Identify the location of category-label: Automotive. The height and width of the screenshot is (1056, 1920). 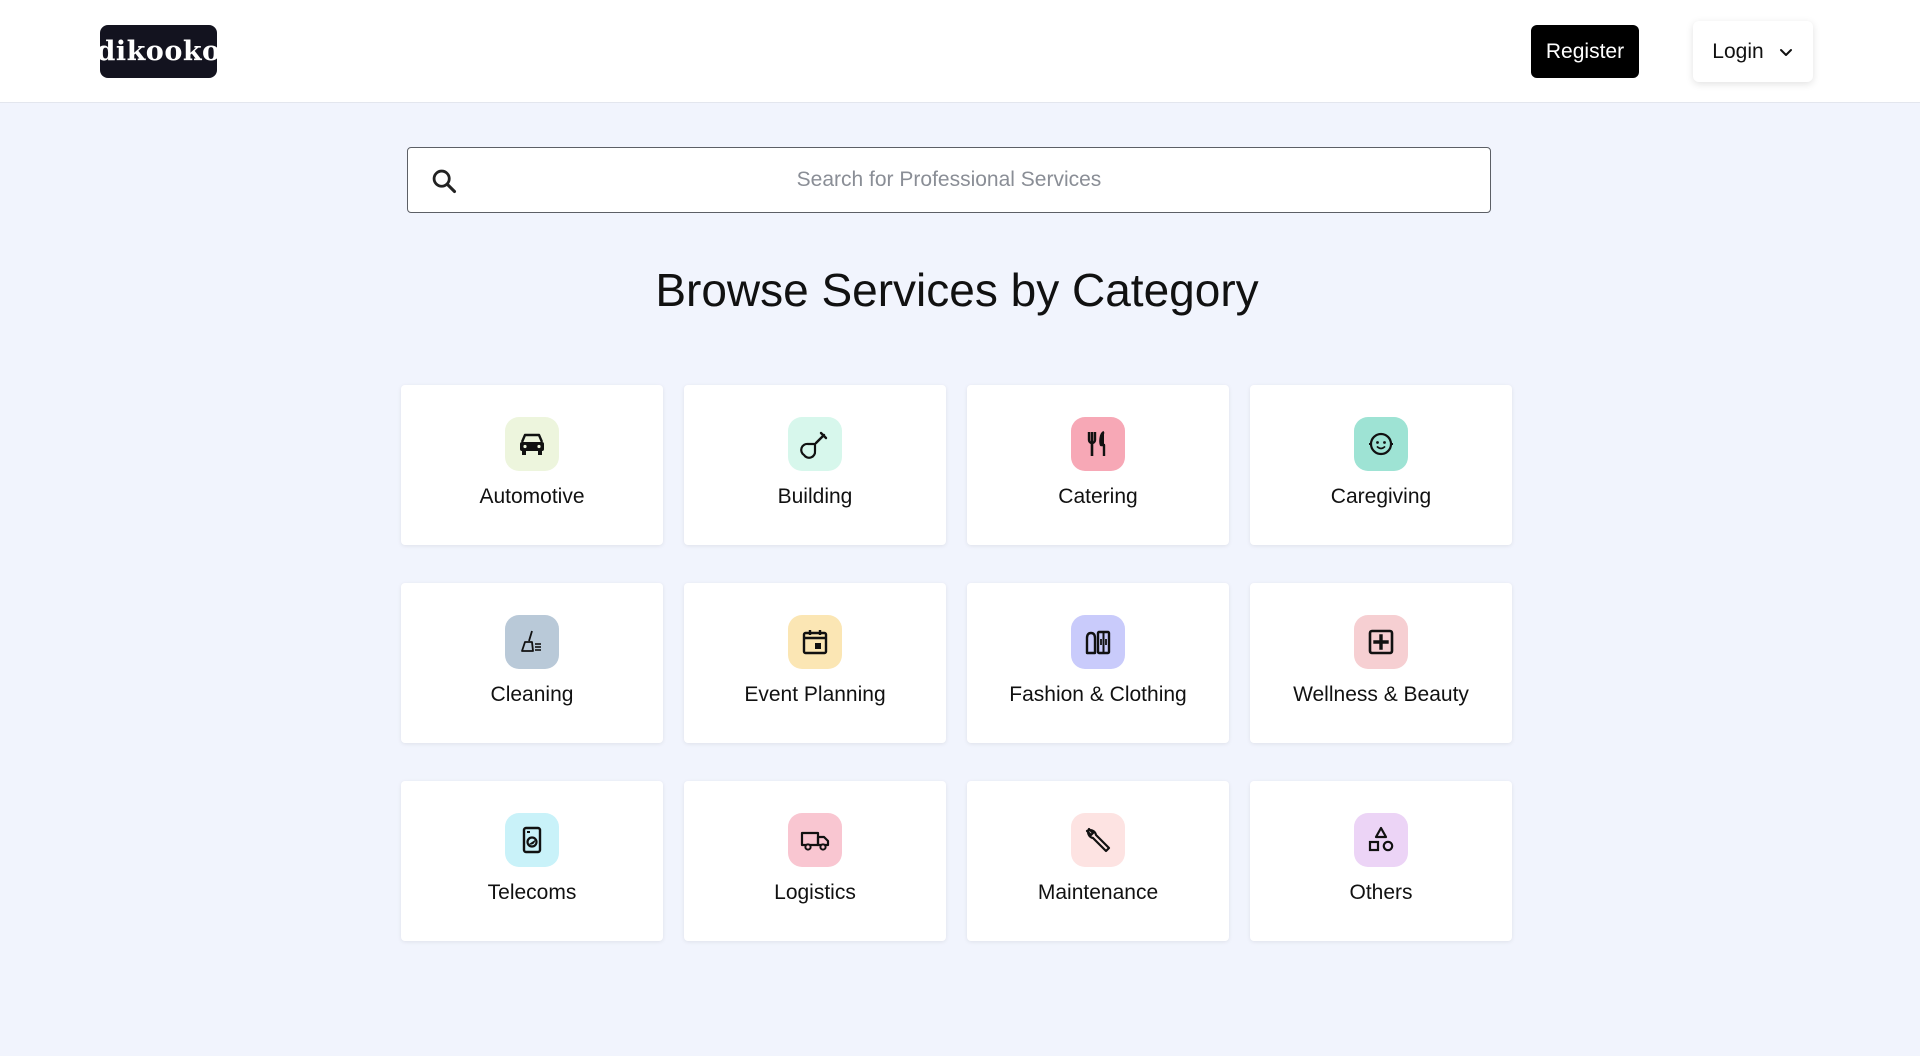
(532, 496).